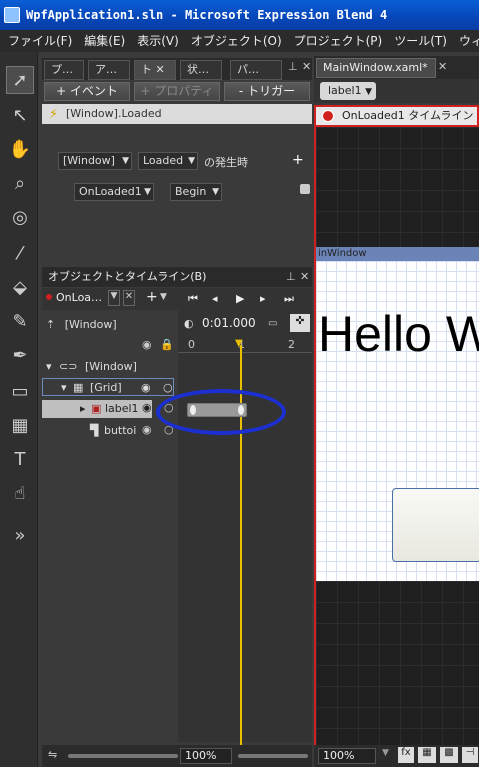  Describe the element at coordinates (20, 426) in the screenshot. I see `grid-layout-icon: ▦` at that location.